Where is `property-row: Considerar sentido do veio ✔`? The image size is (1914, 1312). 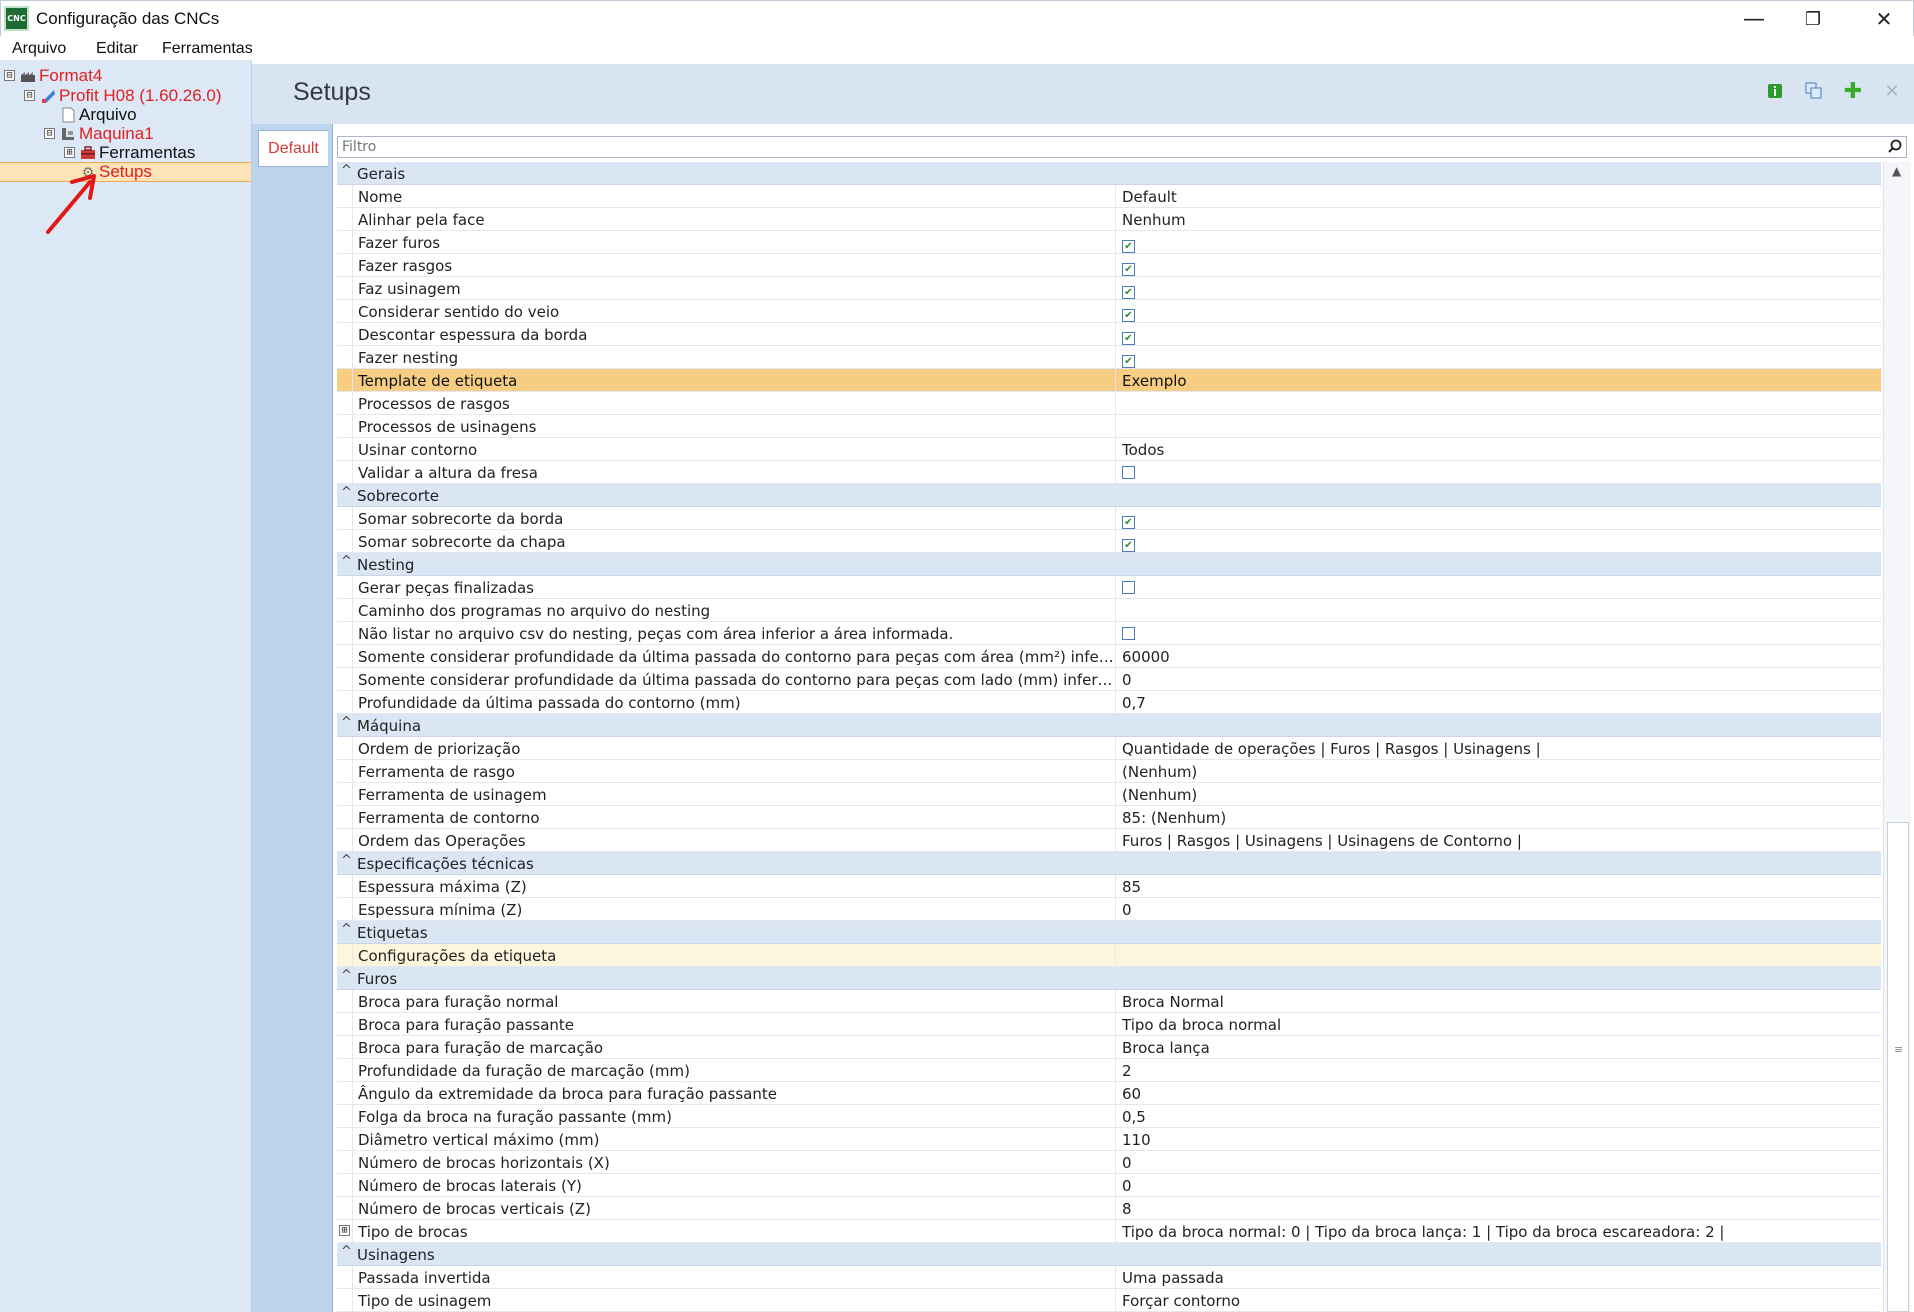 property-row: Considerar sentido do veio ✔ is located at coordinates (1109, 311).